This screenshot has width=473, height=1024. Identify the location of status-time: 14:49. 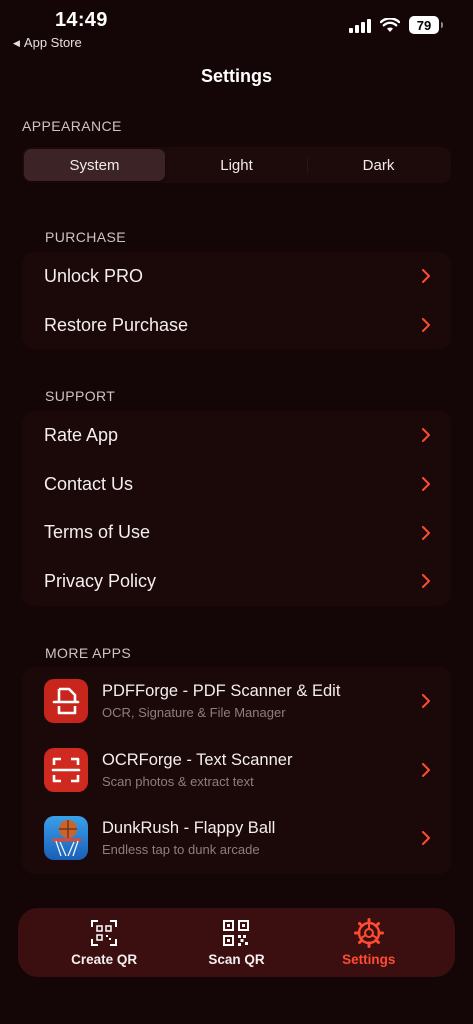
(81, 20).